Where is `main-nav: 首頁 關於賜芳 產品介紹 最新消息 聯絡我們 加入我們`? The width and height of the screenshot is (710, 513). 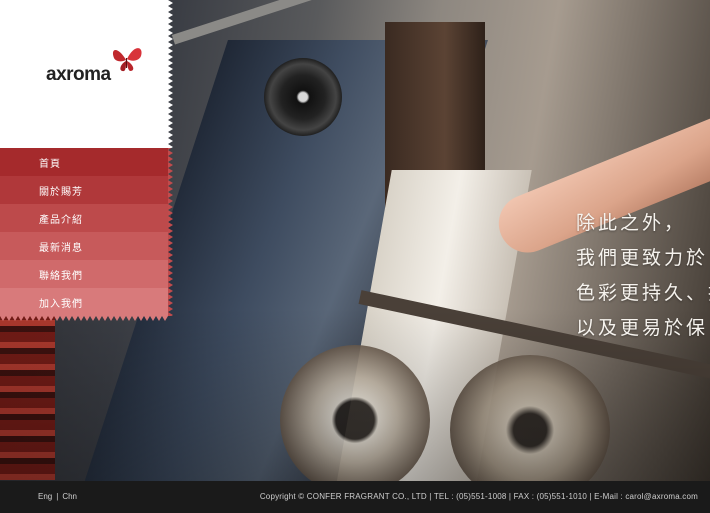
main-nav: 首頁 關於賜芳 產品介紹 最新消息 聯絡我們 加入我們 is located at coordinates (84, 232).